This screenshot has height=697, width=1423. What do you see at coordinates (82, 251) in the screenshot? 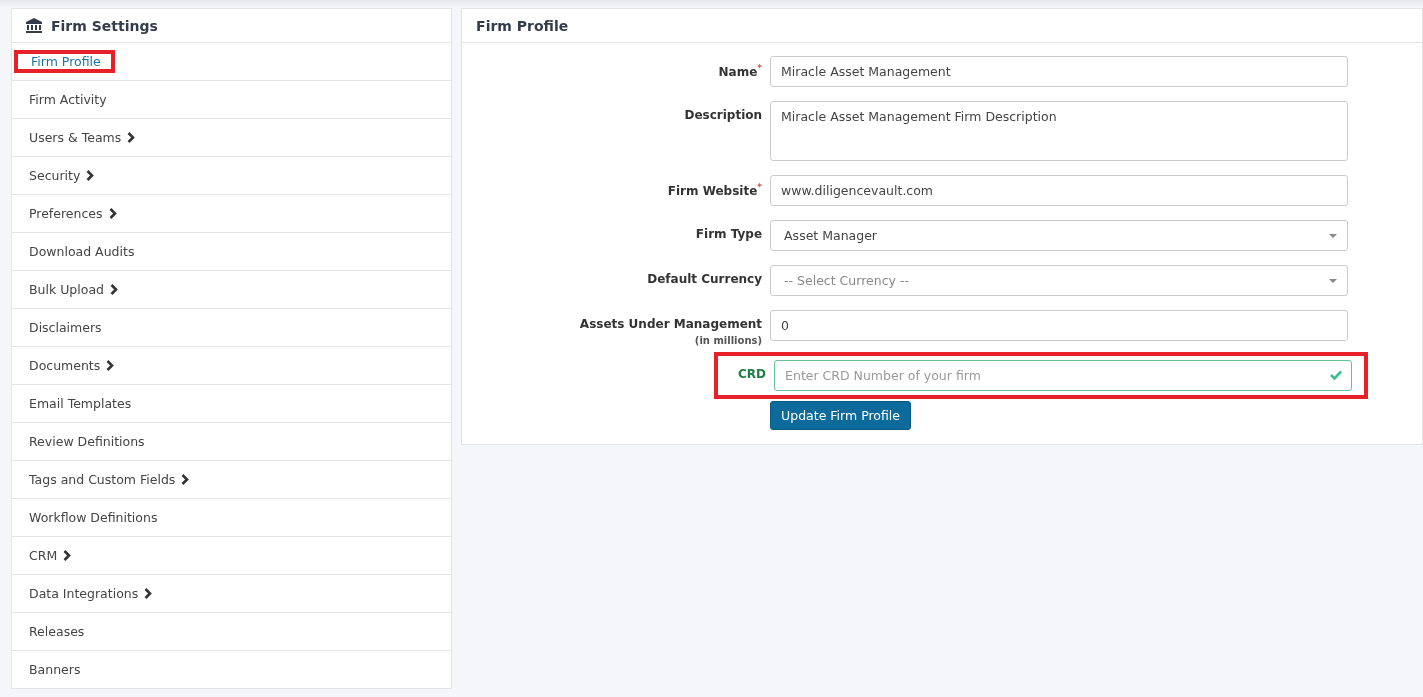
I see `sidebar-item: Download Audits` at bounding box center [82, 251].